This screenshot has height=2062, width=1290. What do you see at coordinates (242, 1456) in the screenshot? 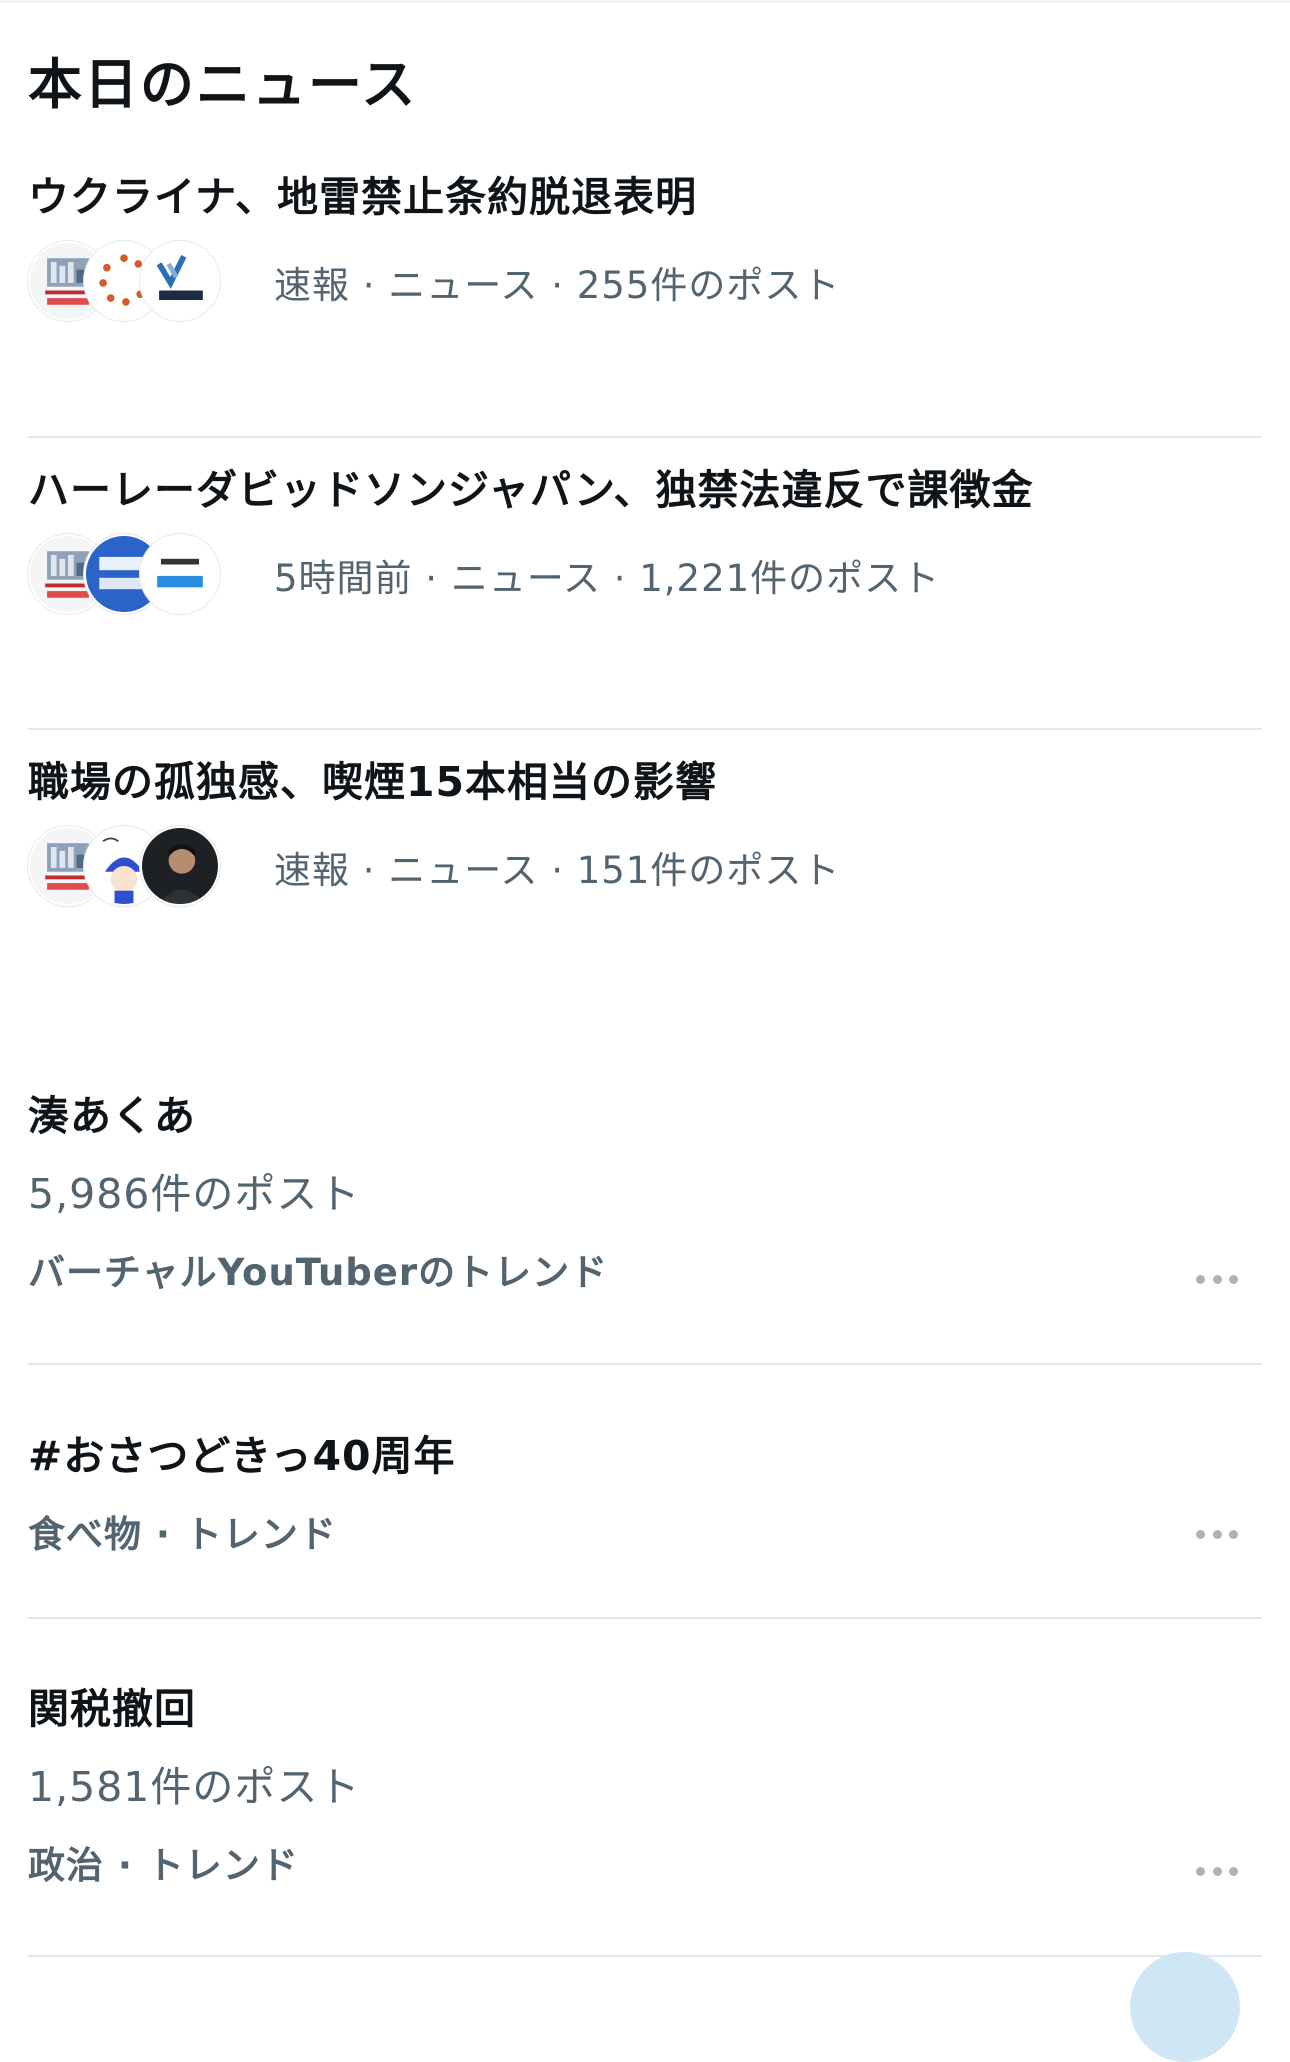
I see `trend-title: #おさつどきっ40周年` at bounding box center [242, 1456].